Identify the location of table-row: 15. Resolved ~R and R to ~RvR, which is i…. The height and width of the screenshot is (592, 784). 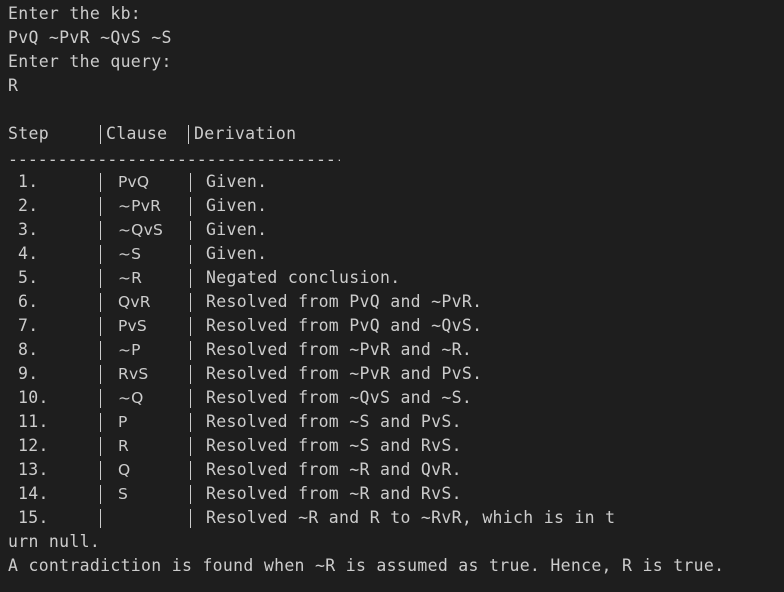
(393, 518).